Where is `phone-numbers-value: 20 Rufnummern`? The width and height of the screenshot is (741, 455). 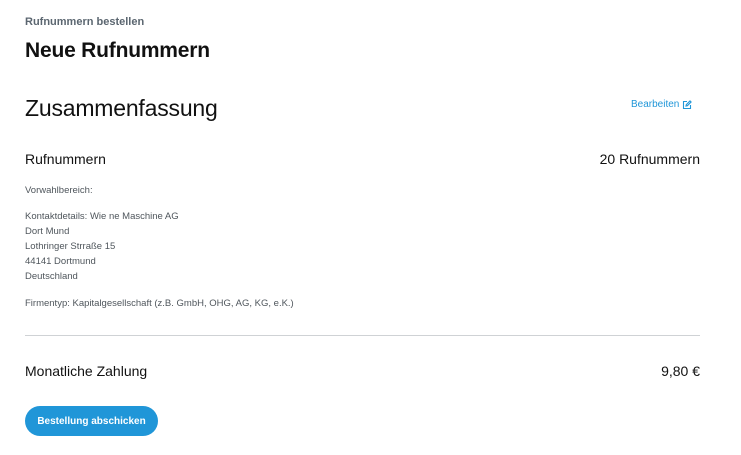
phone-numbers-value: 20 Rufnummern is located at coordinates (649, 159).